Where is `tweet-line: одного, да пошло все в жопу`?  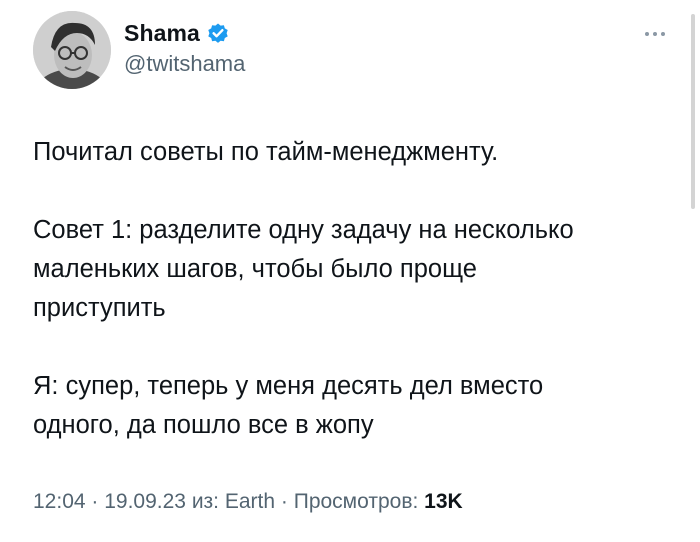
tweet-line: одного, да пошло все в жопу is located at coordinates (203, 425).